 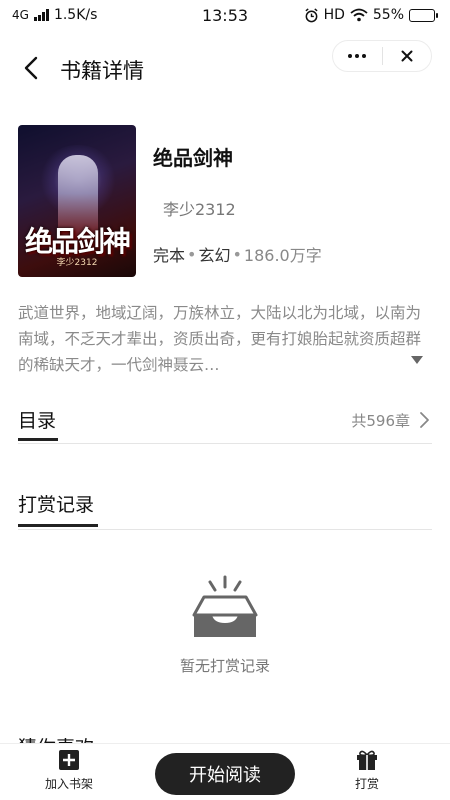 I want to click on toc-chapter-count: 共596章, so click(x=380, y=421).